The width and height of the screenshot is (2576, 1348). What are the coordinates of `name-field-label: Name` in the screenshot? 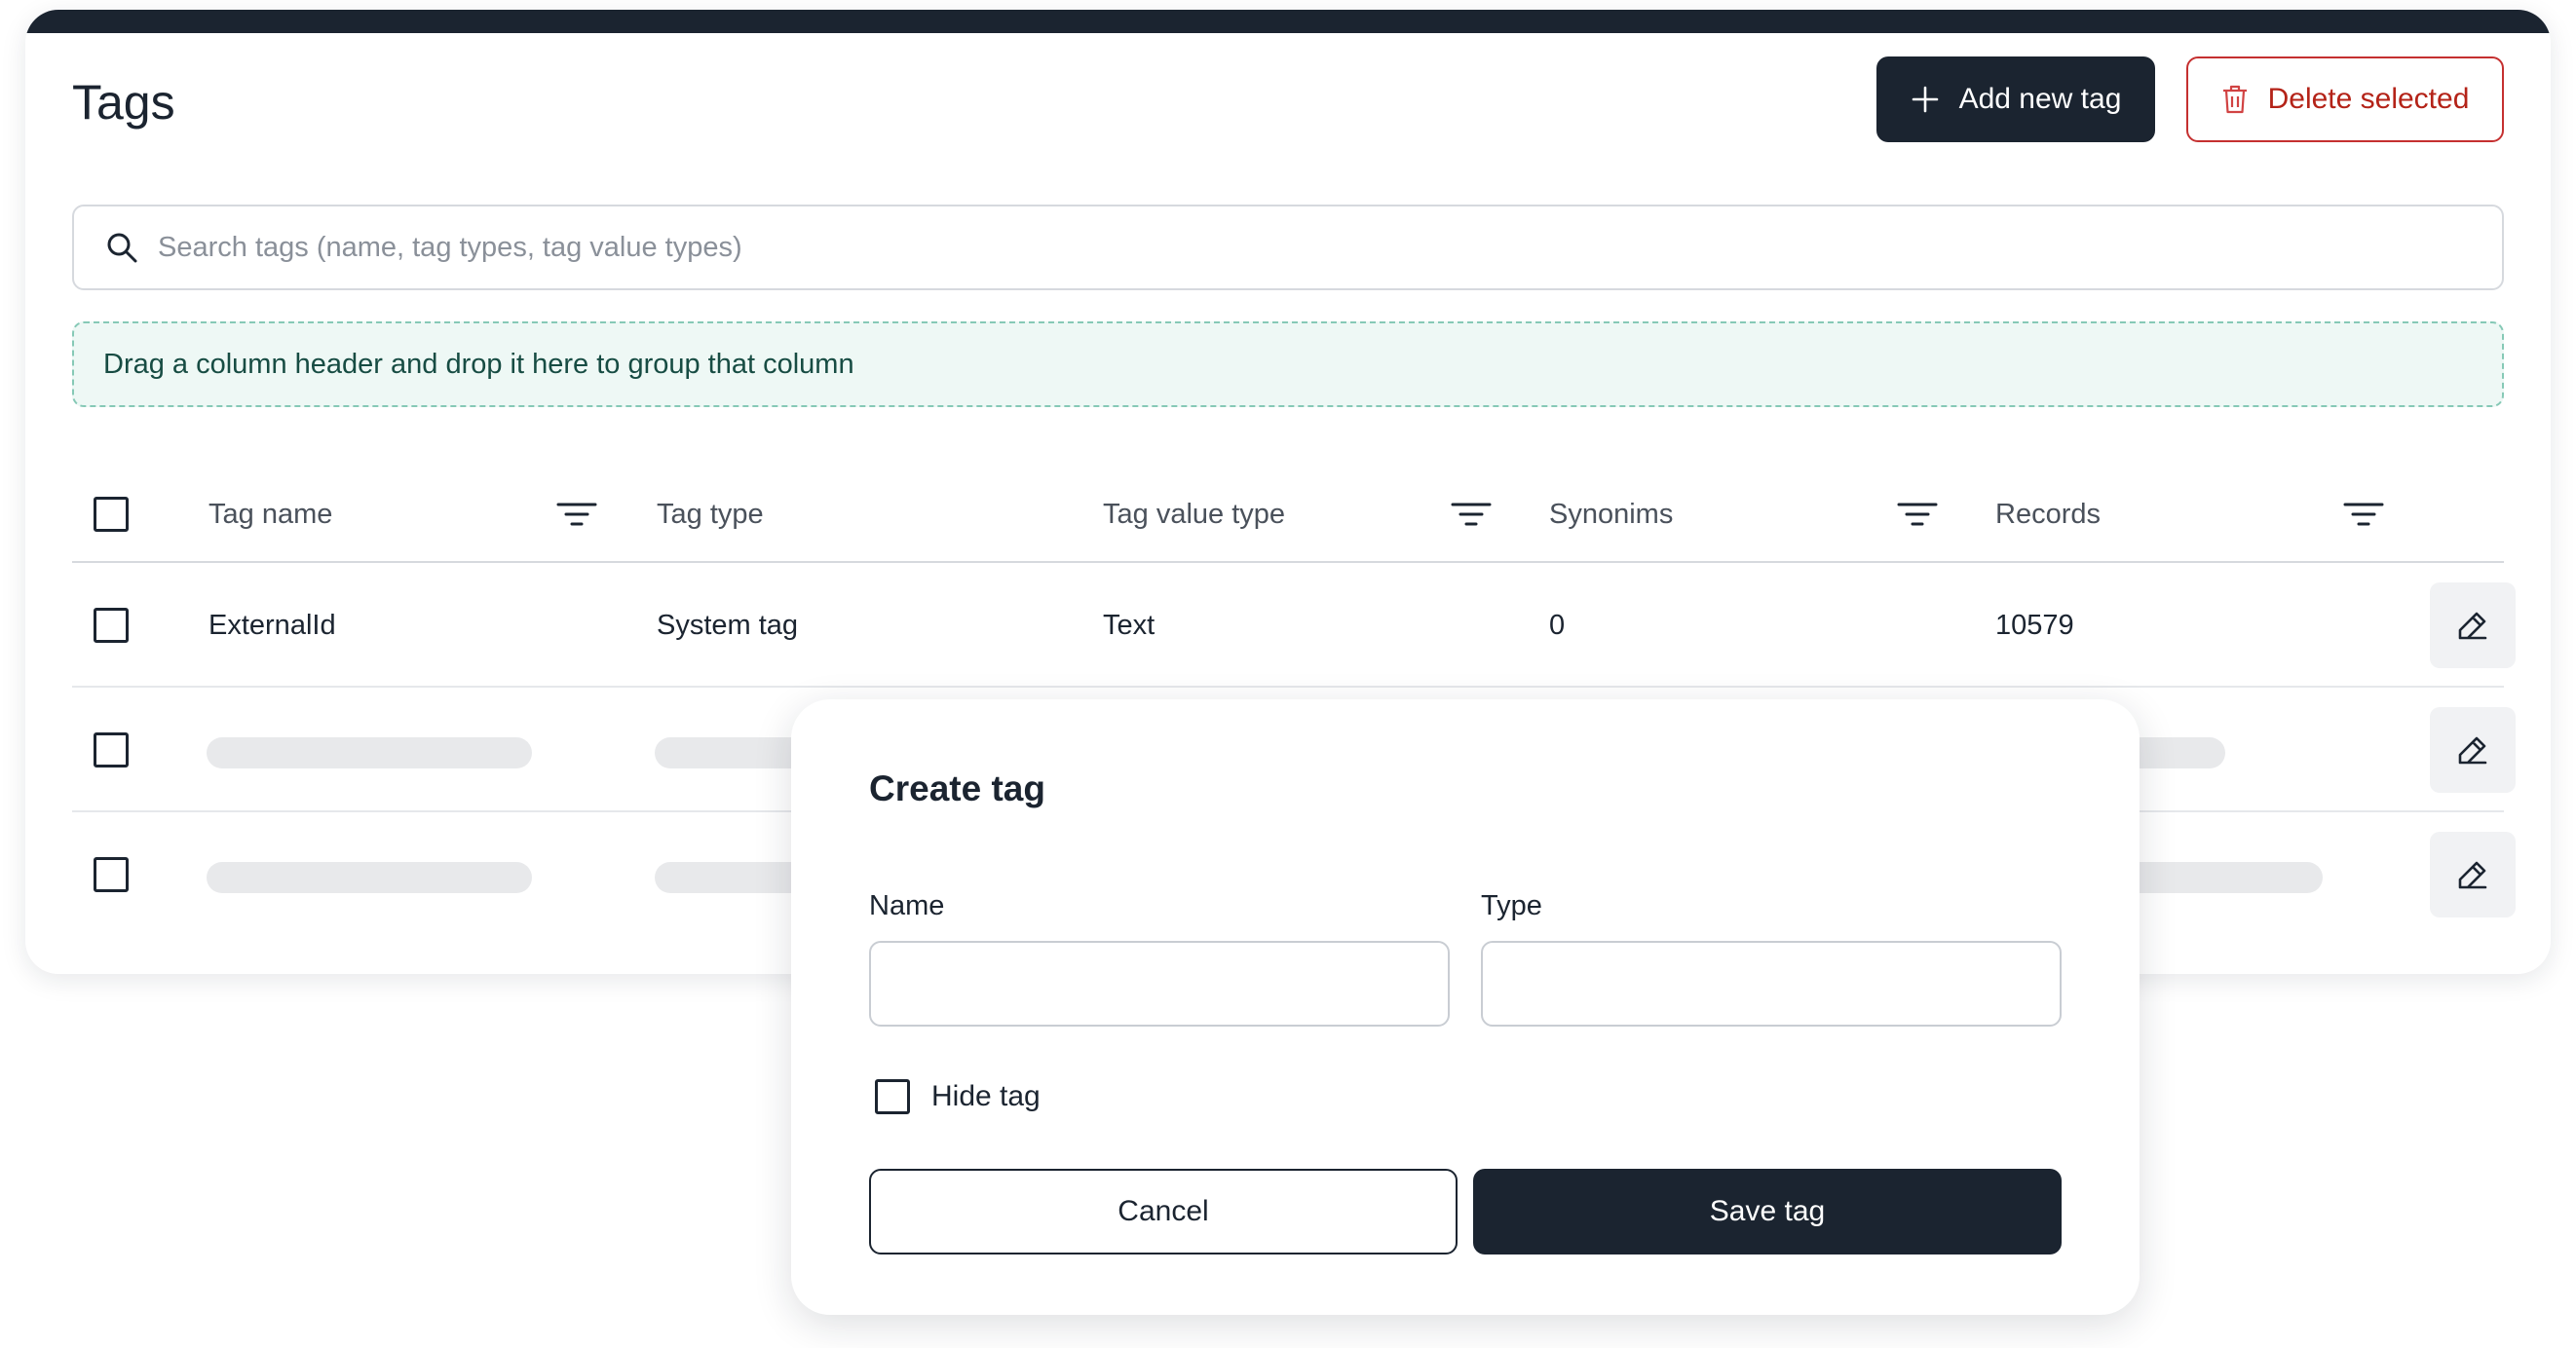 It's located at (907, 905).